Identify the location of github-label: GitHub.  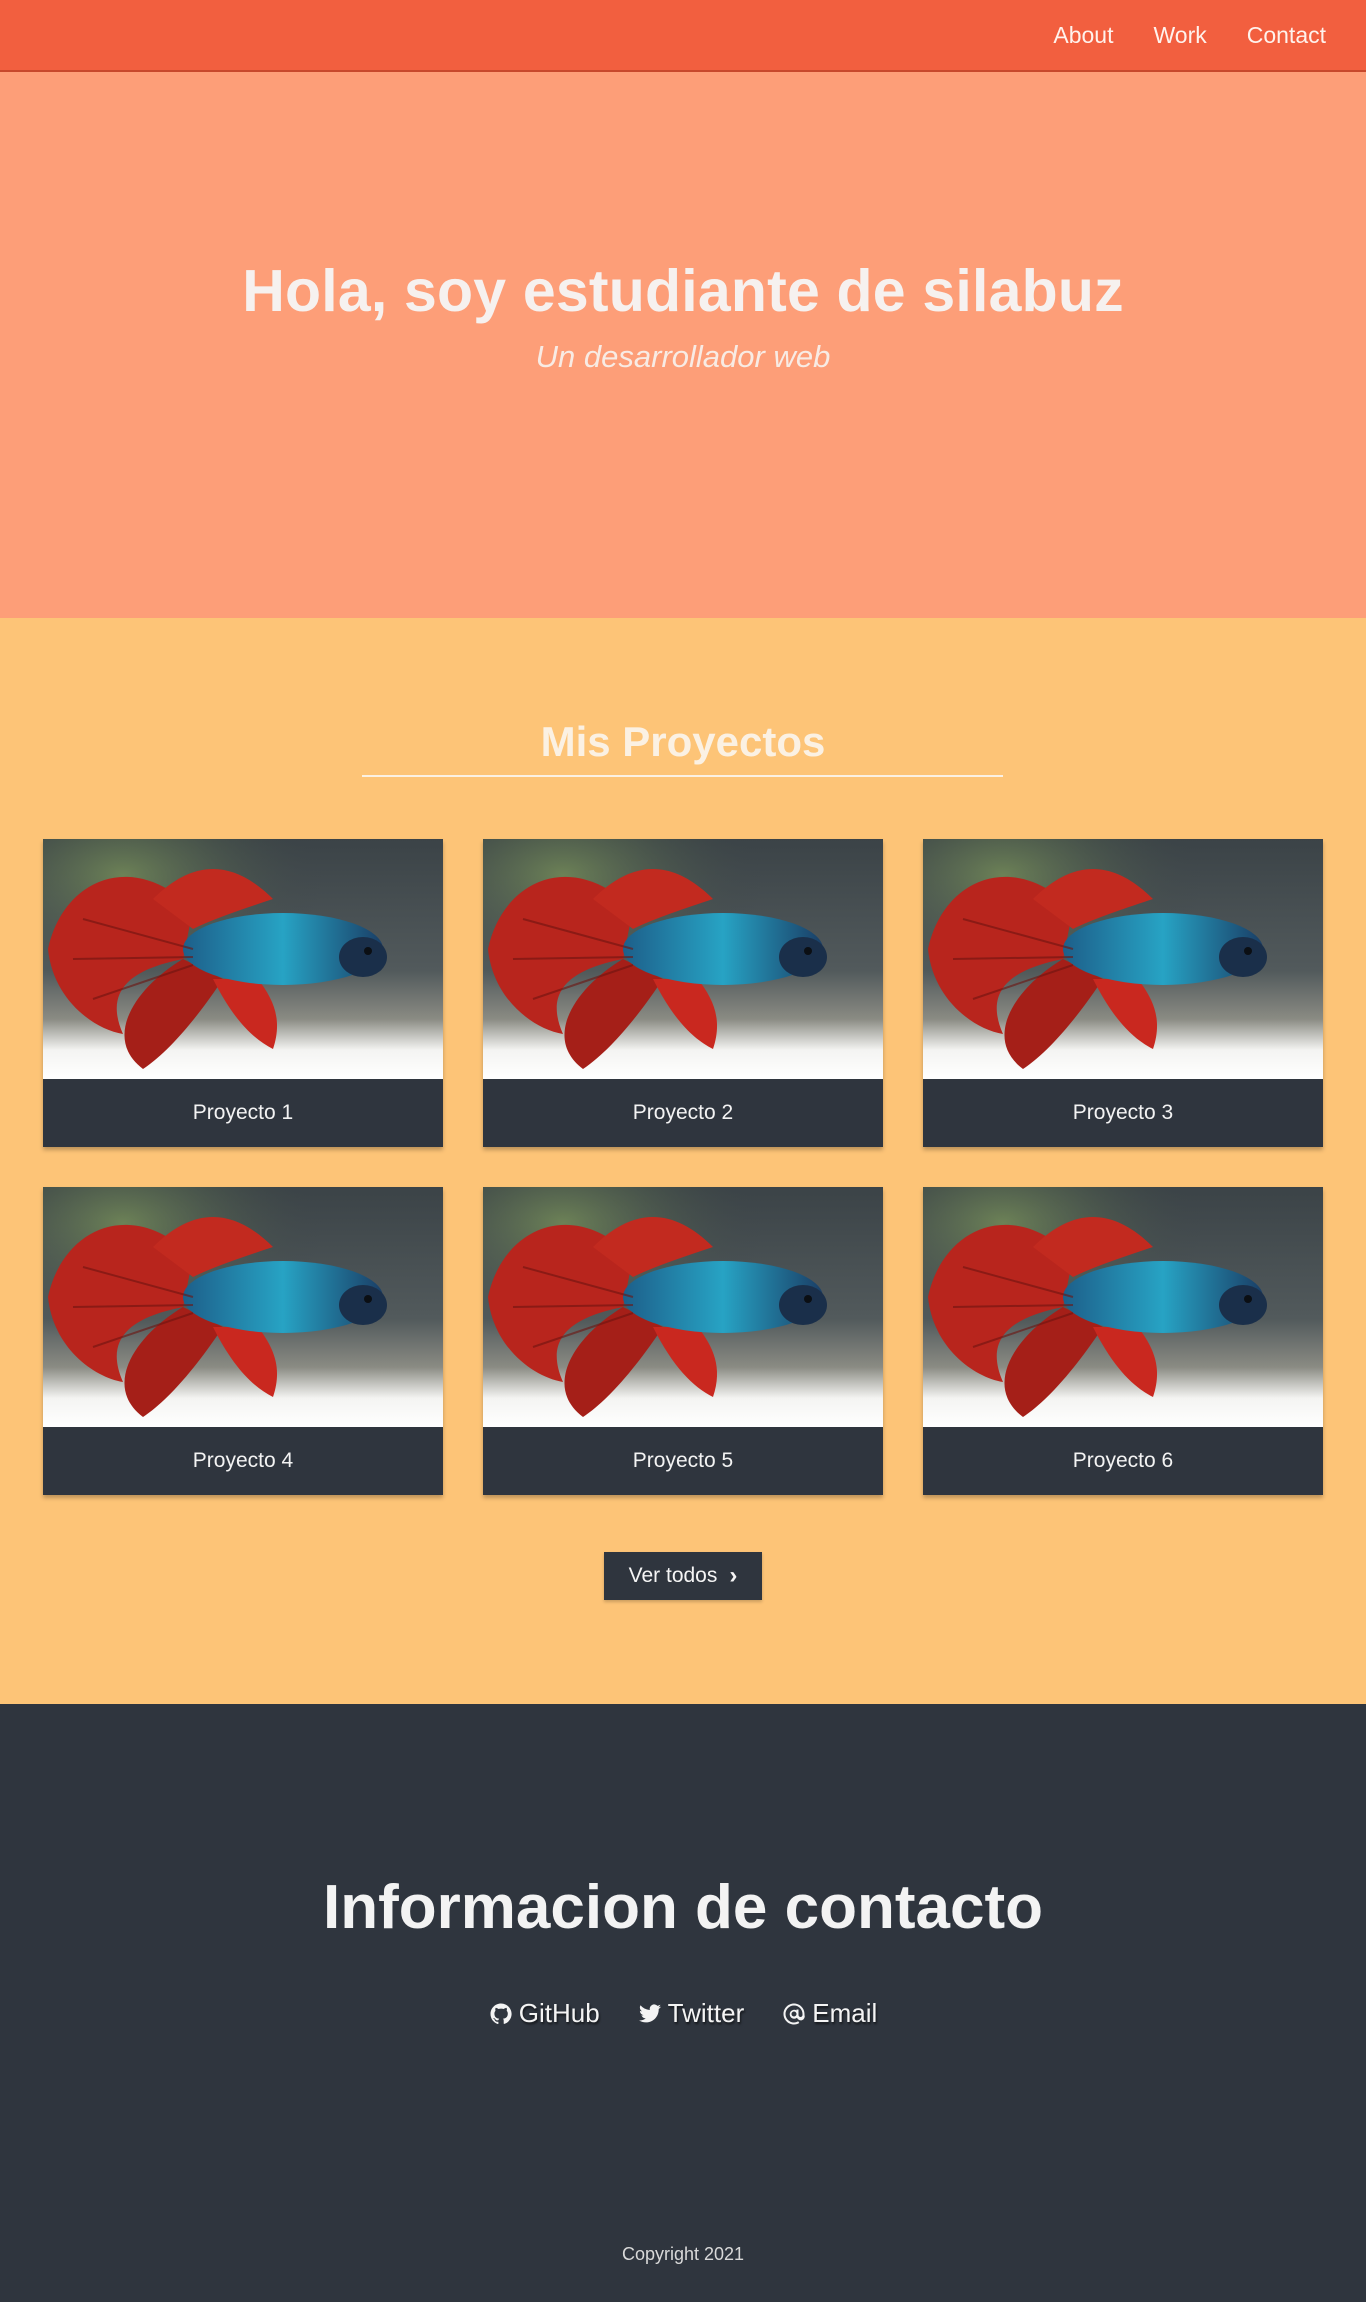
(559, 2013).